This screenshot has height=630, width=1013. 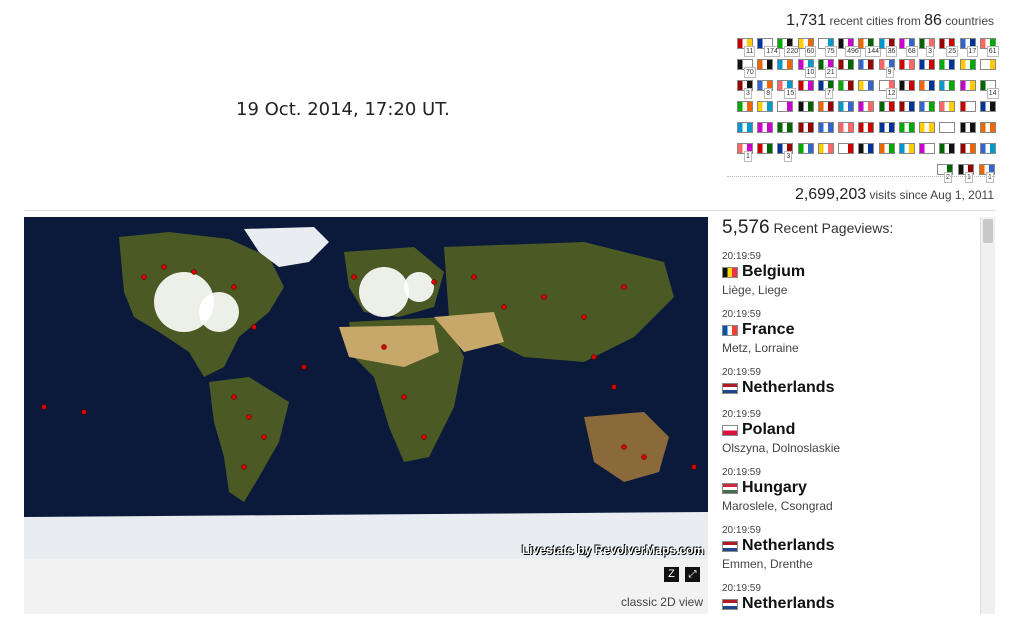 What do you see at coordinates (747, 93) in the screenshot?
I see `flag-count: 3` at bounding box center [747, 93].